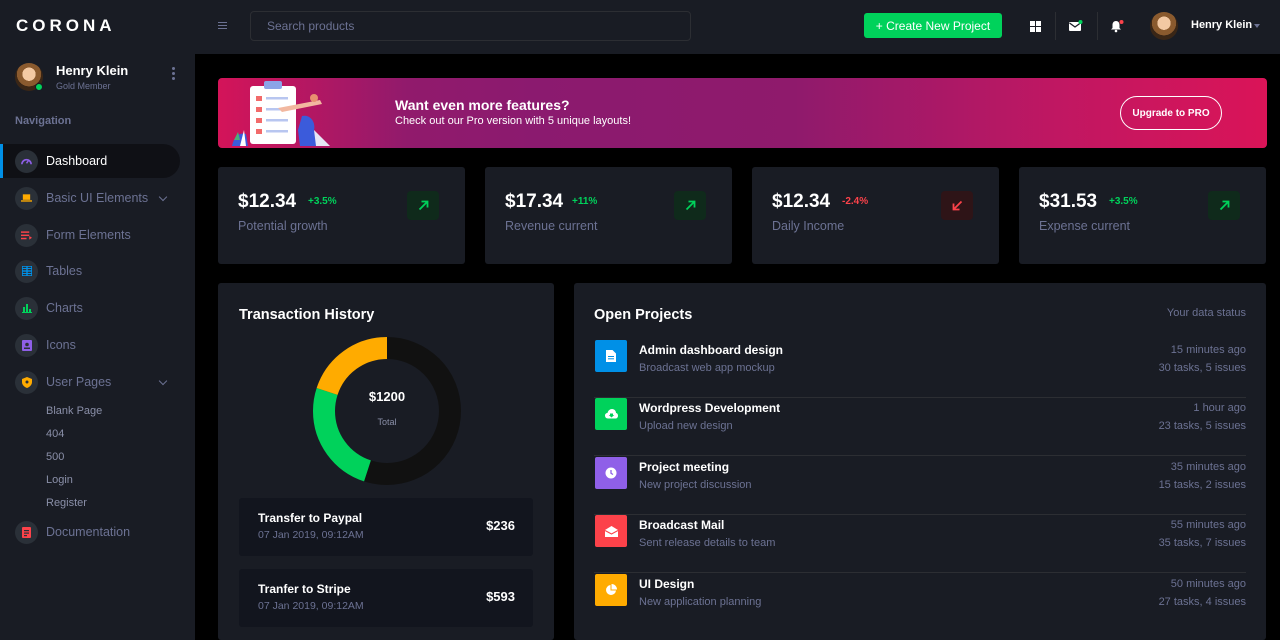  Describe the element at coordinates (66, 26) in the screenshot. I see `brand-logo: CORONA` at that location.